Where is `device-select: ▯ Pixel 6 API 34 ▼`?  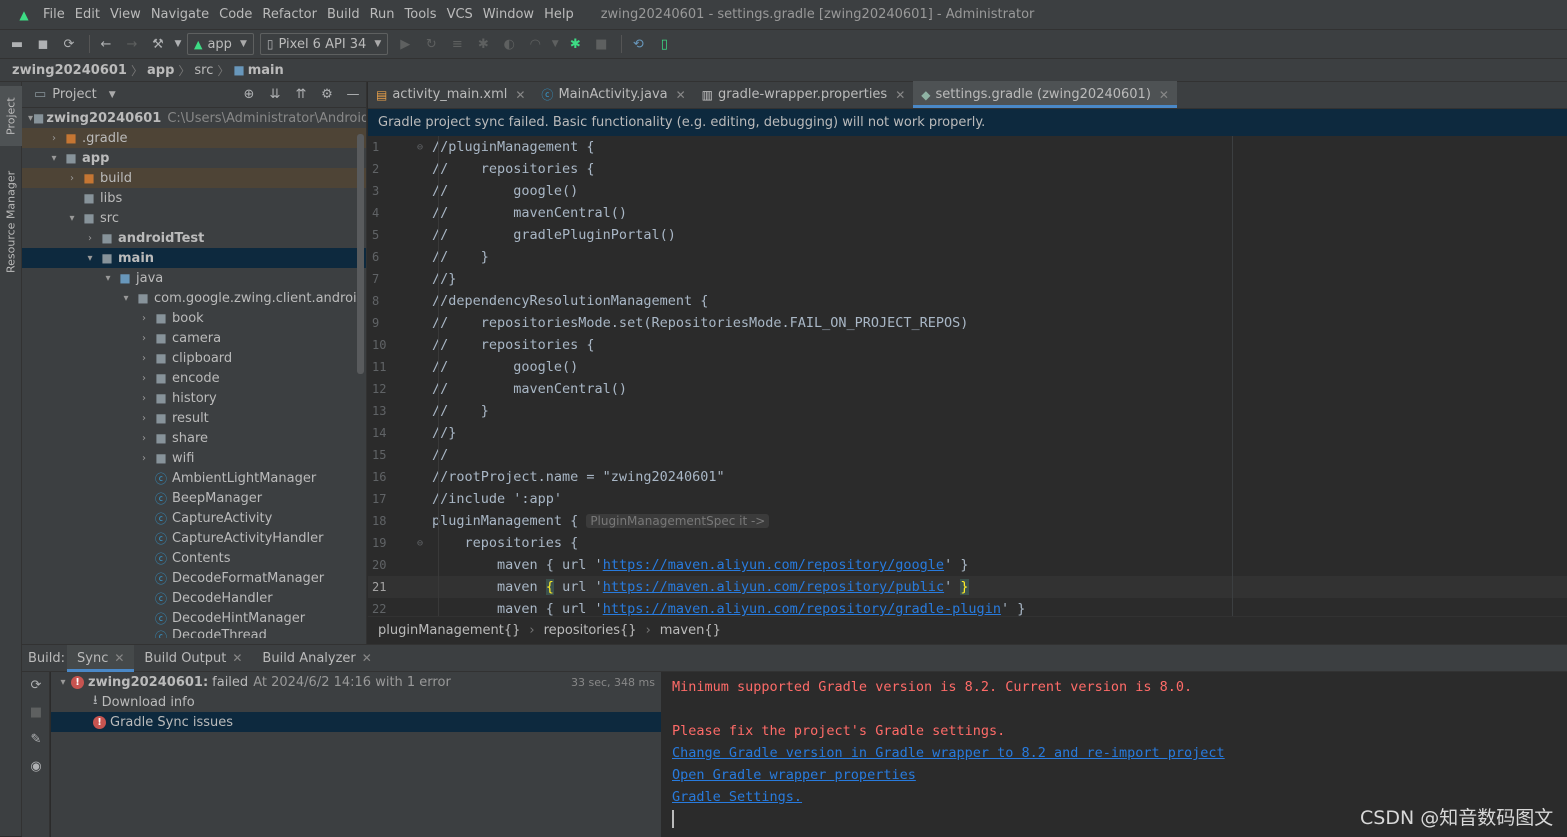 device-select: ▯ Pixel 6 API 34 ▼ is located at coordinates (324, 44).